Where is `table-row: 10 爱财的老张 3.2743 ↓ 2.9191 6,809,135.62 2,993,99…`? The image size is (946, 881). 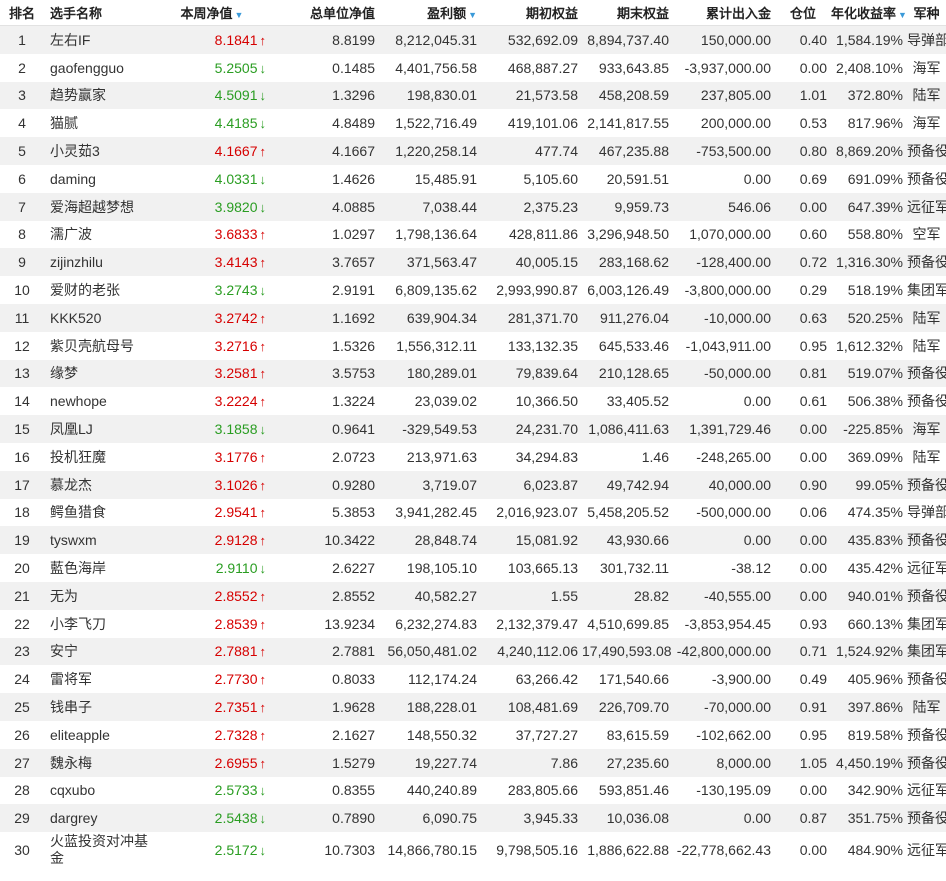 table-row: 10 爱财的老张 3.2743 ↓ 2.9191 6,809,135.62 2,993,99… is located at coordinates (473, 290).